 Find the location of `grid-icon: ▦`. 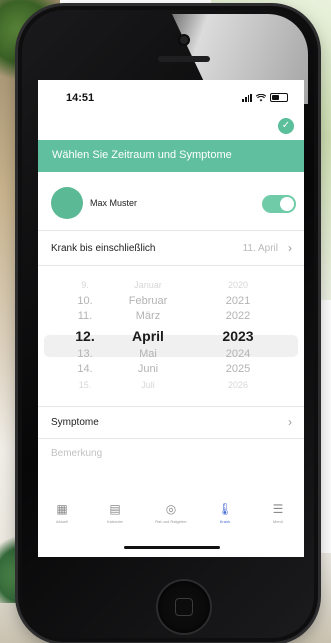

grid-icon: ▦ is located at coordinates (62, 509).